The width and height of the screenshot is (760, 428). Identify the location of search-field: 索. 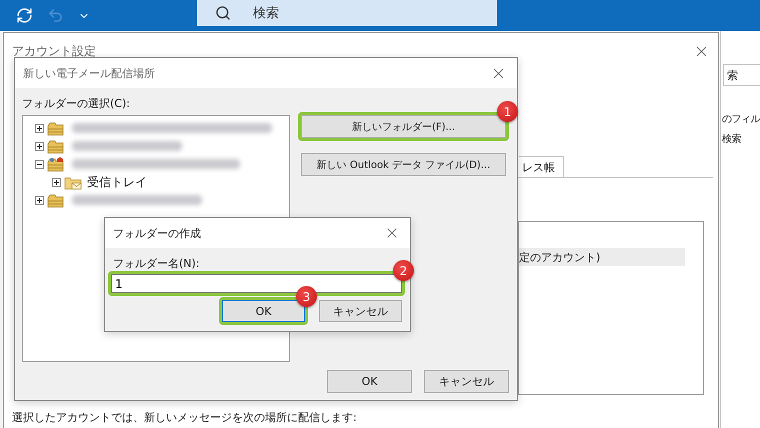
(741, 75).